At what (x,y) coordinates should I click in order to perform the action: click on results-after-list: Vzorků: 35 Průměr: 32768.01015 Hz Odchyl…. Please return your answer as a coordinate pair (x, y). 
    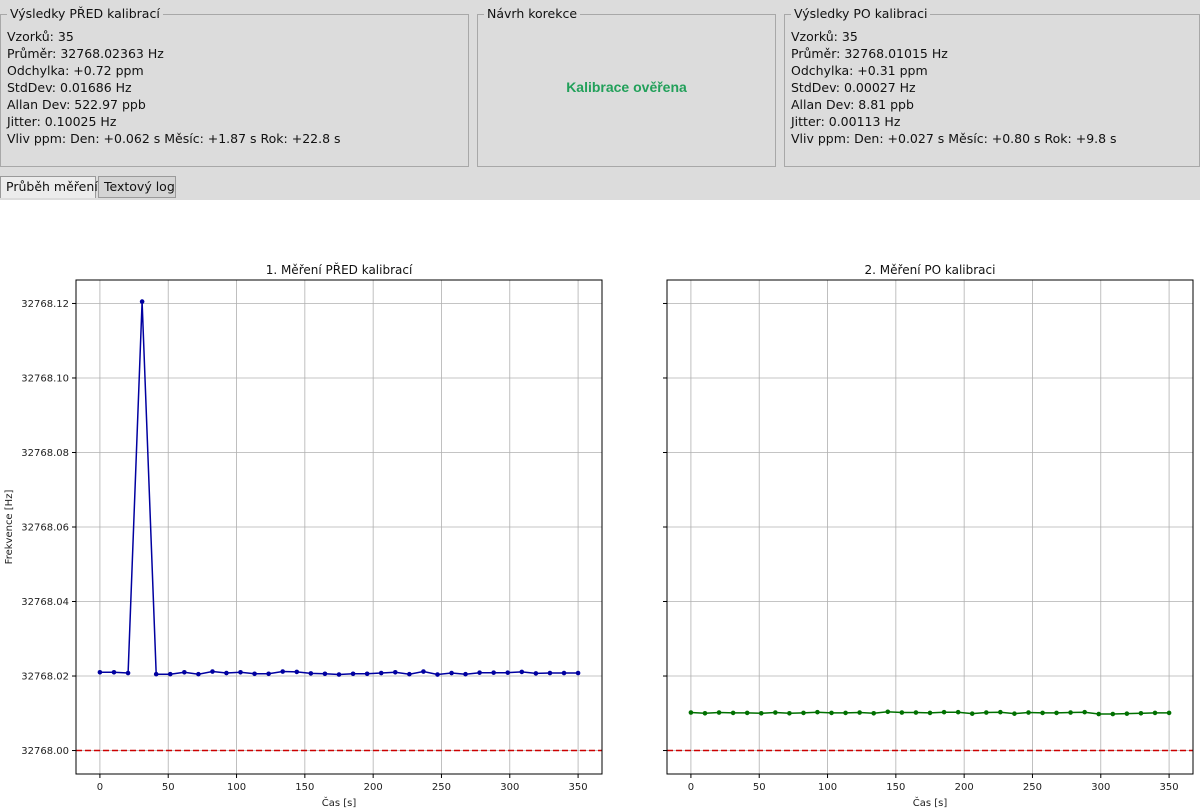
    Looking at the image, I should click on (954, 87).